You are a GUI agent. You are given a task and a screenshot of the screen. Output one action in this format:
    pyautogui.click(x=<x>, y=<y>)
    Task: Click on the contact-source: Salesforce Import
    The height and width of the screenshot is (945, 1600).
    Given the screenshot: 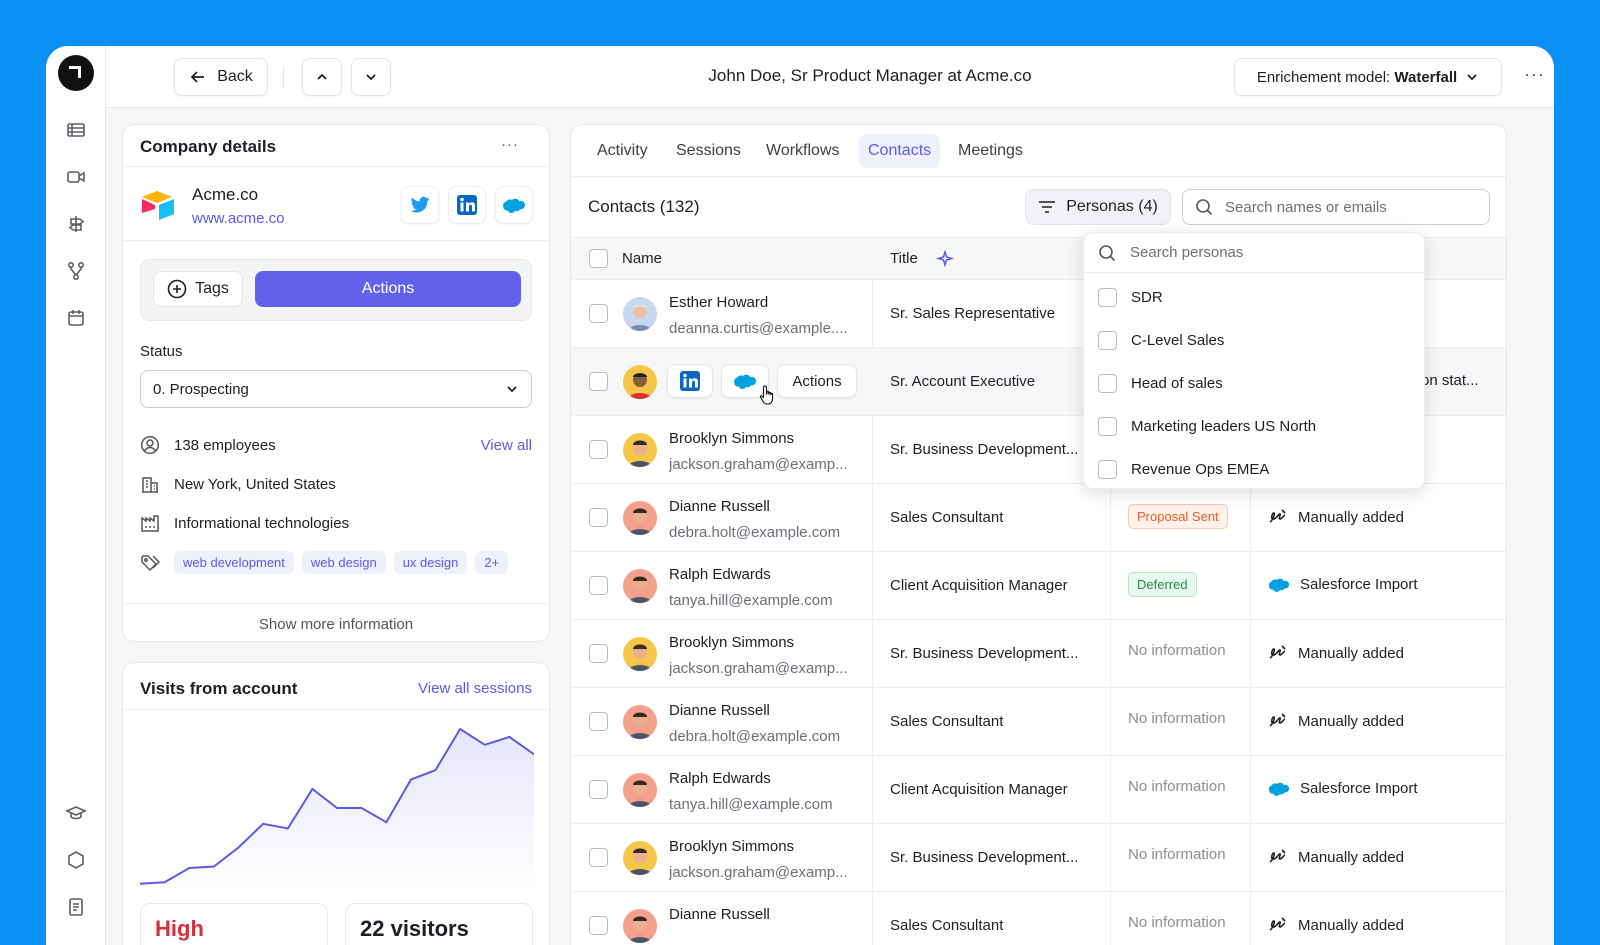 What is the action you would take?
    pyautogui.click(x=1343, y=584)
    